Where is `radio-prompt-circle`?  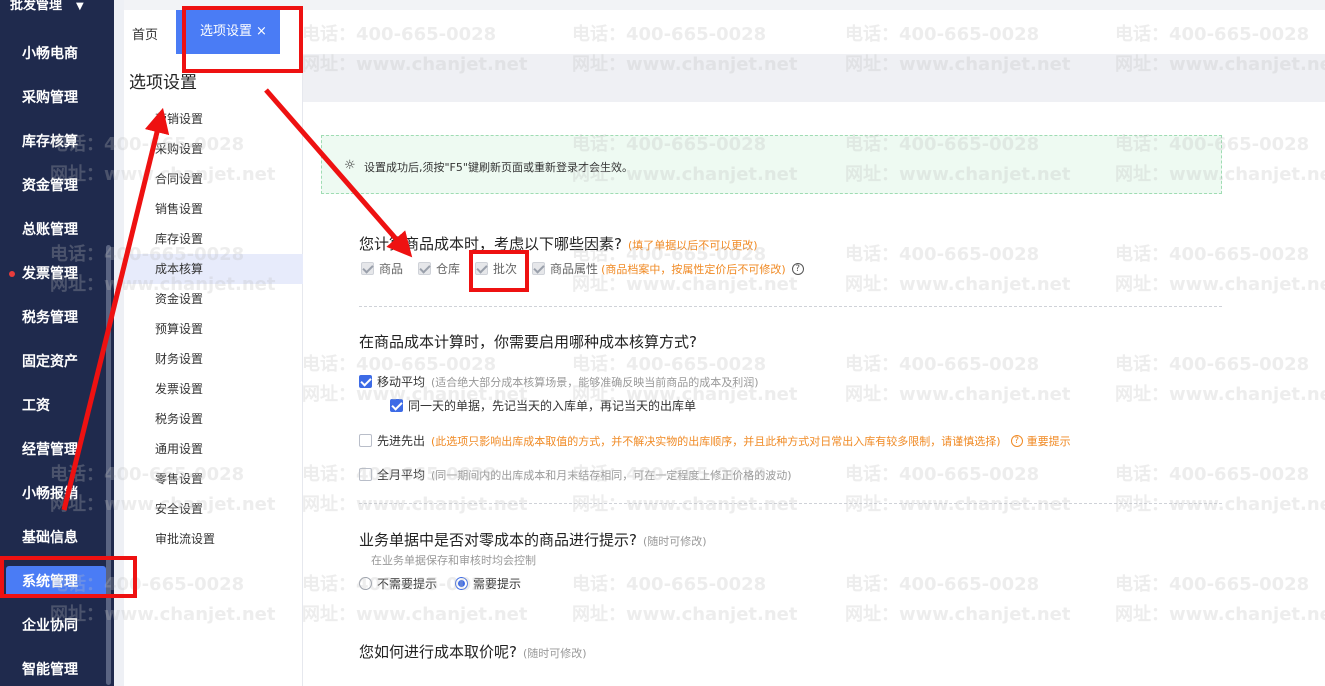
radio-prompt-circle is located at coordinates (462, 583).